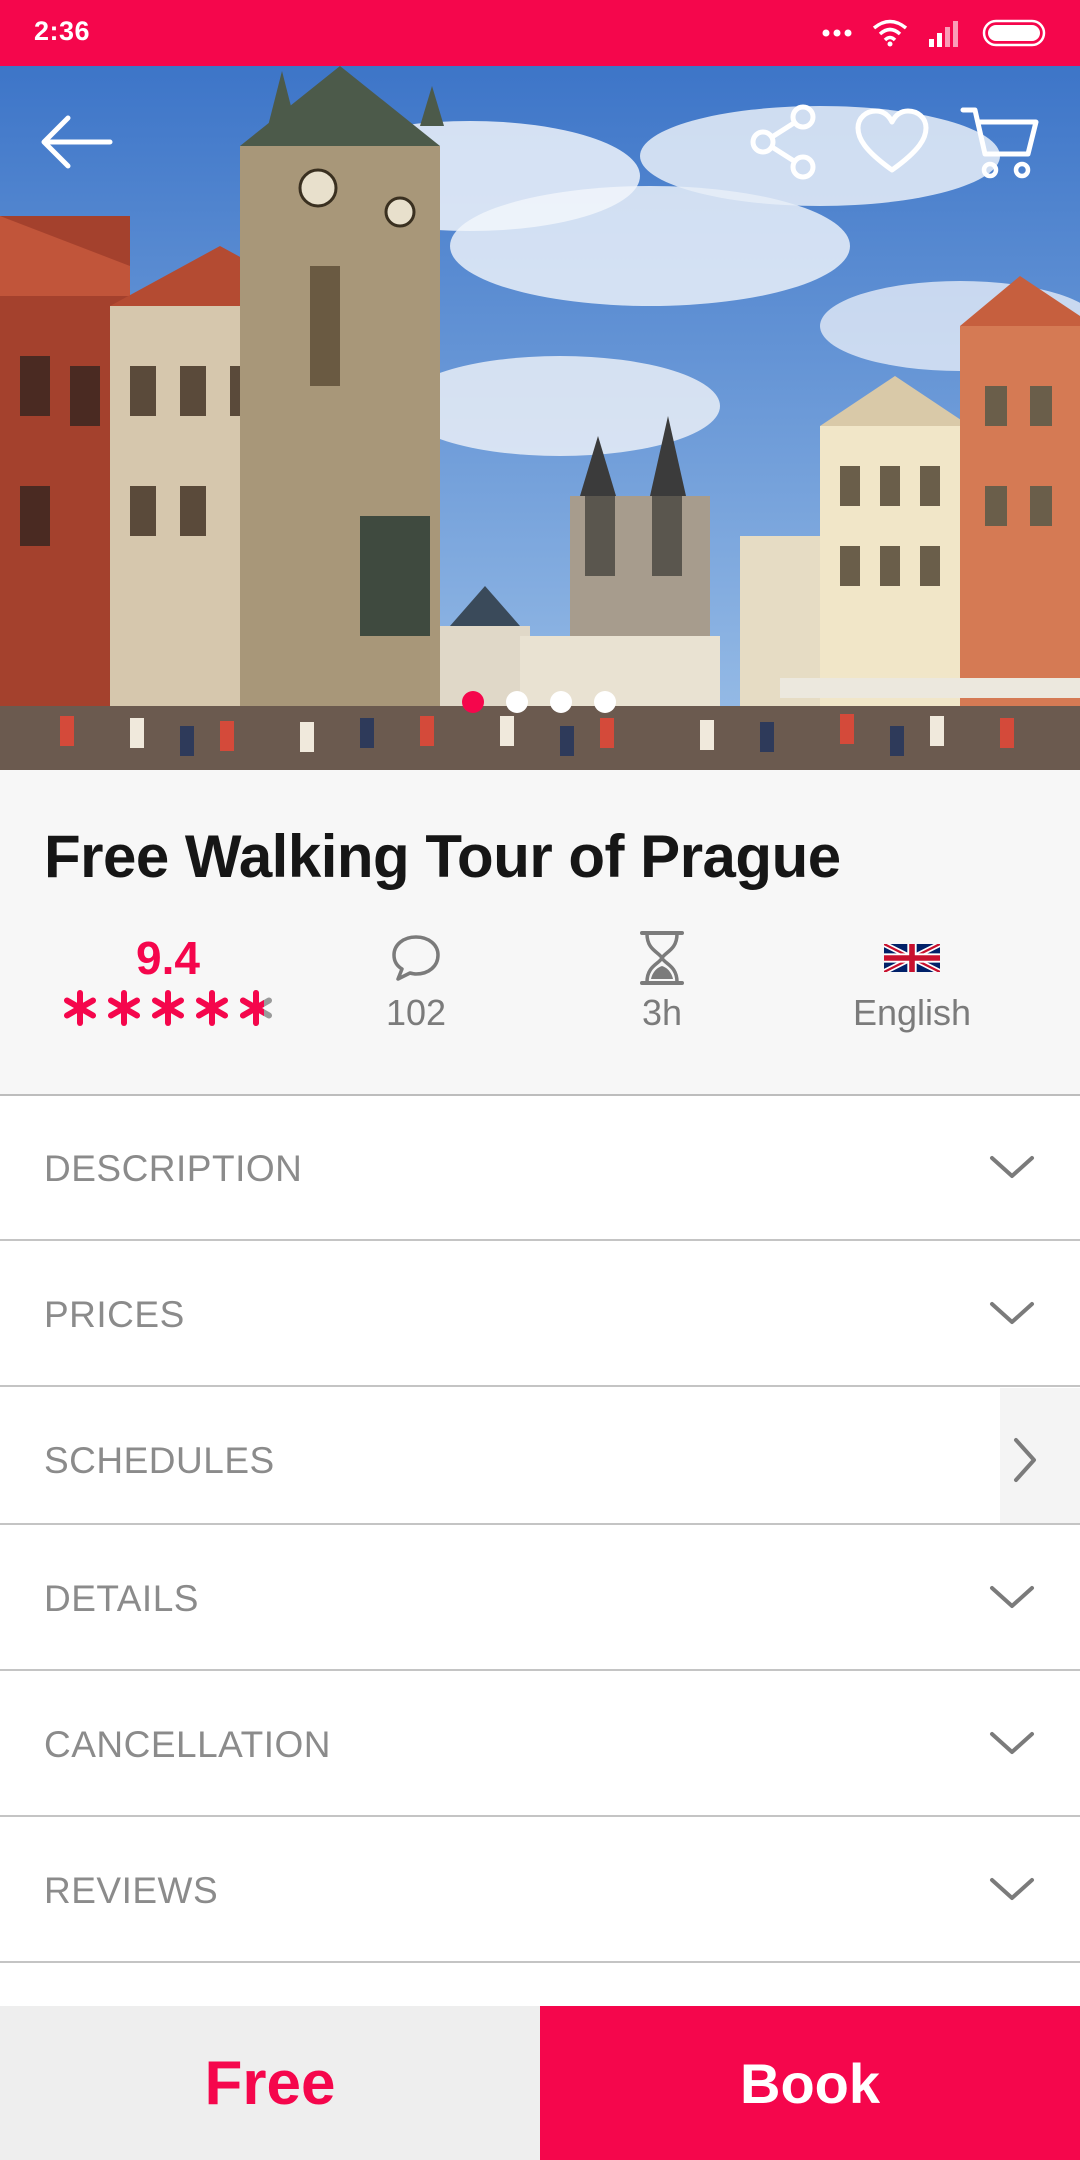 This screenshot has height=2160, width=1080. Describe the element at coordinates (270, 2083) in the screenshot. I see `price-label: Free` at that location.